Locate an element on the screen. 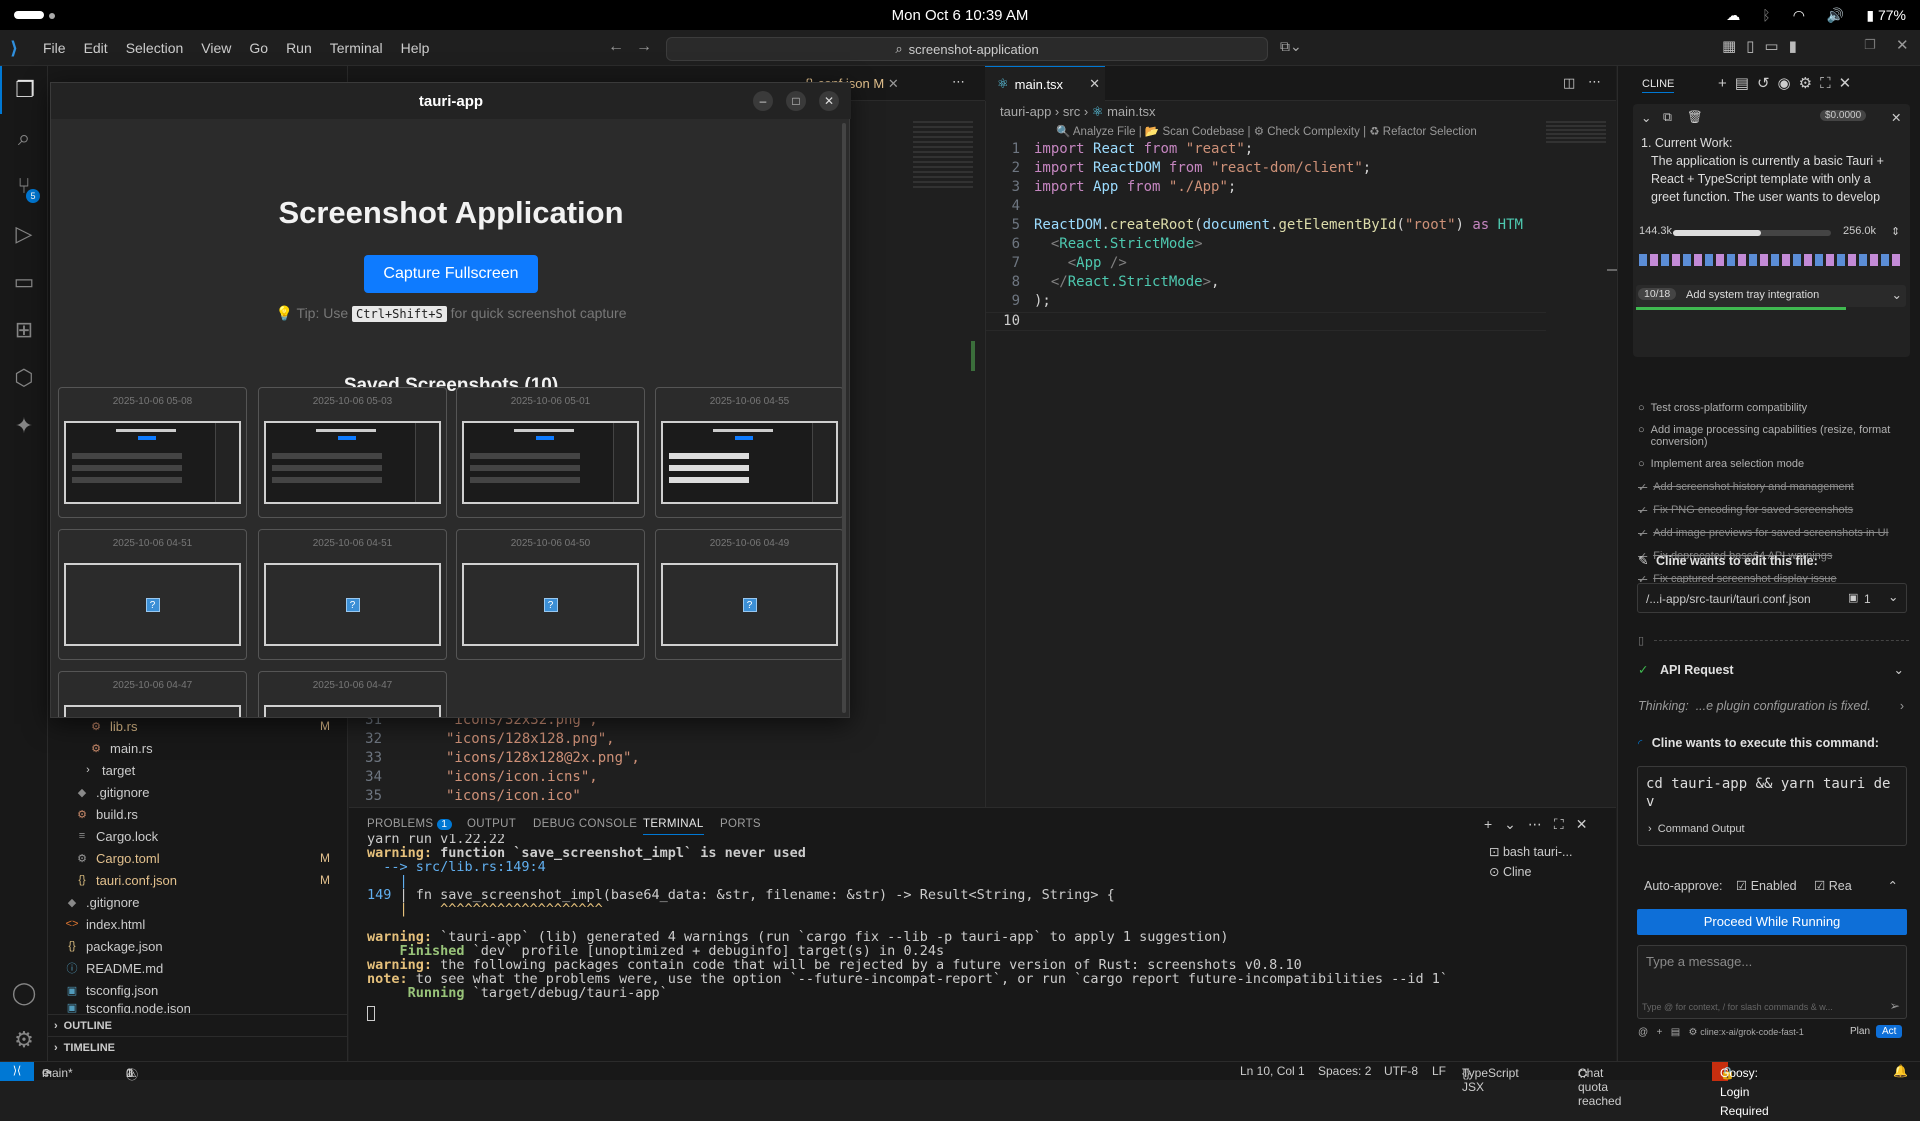  bluetooth-icon: ᛒ is located at coordinates (1766, 15).